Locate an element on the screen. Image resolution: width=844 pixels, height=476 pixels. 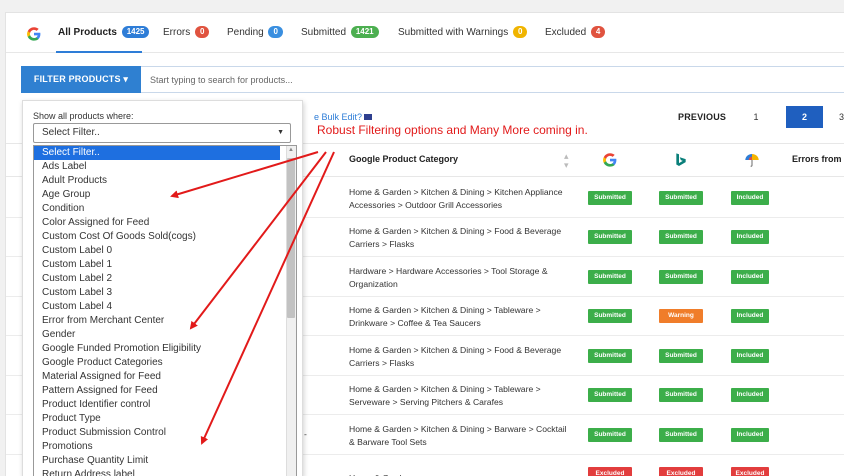
tab-label: Submitted is located at coordinates (324, 32).